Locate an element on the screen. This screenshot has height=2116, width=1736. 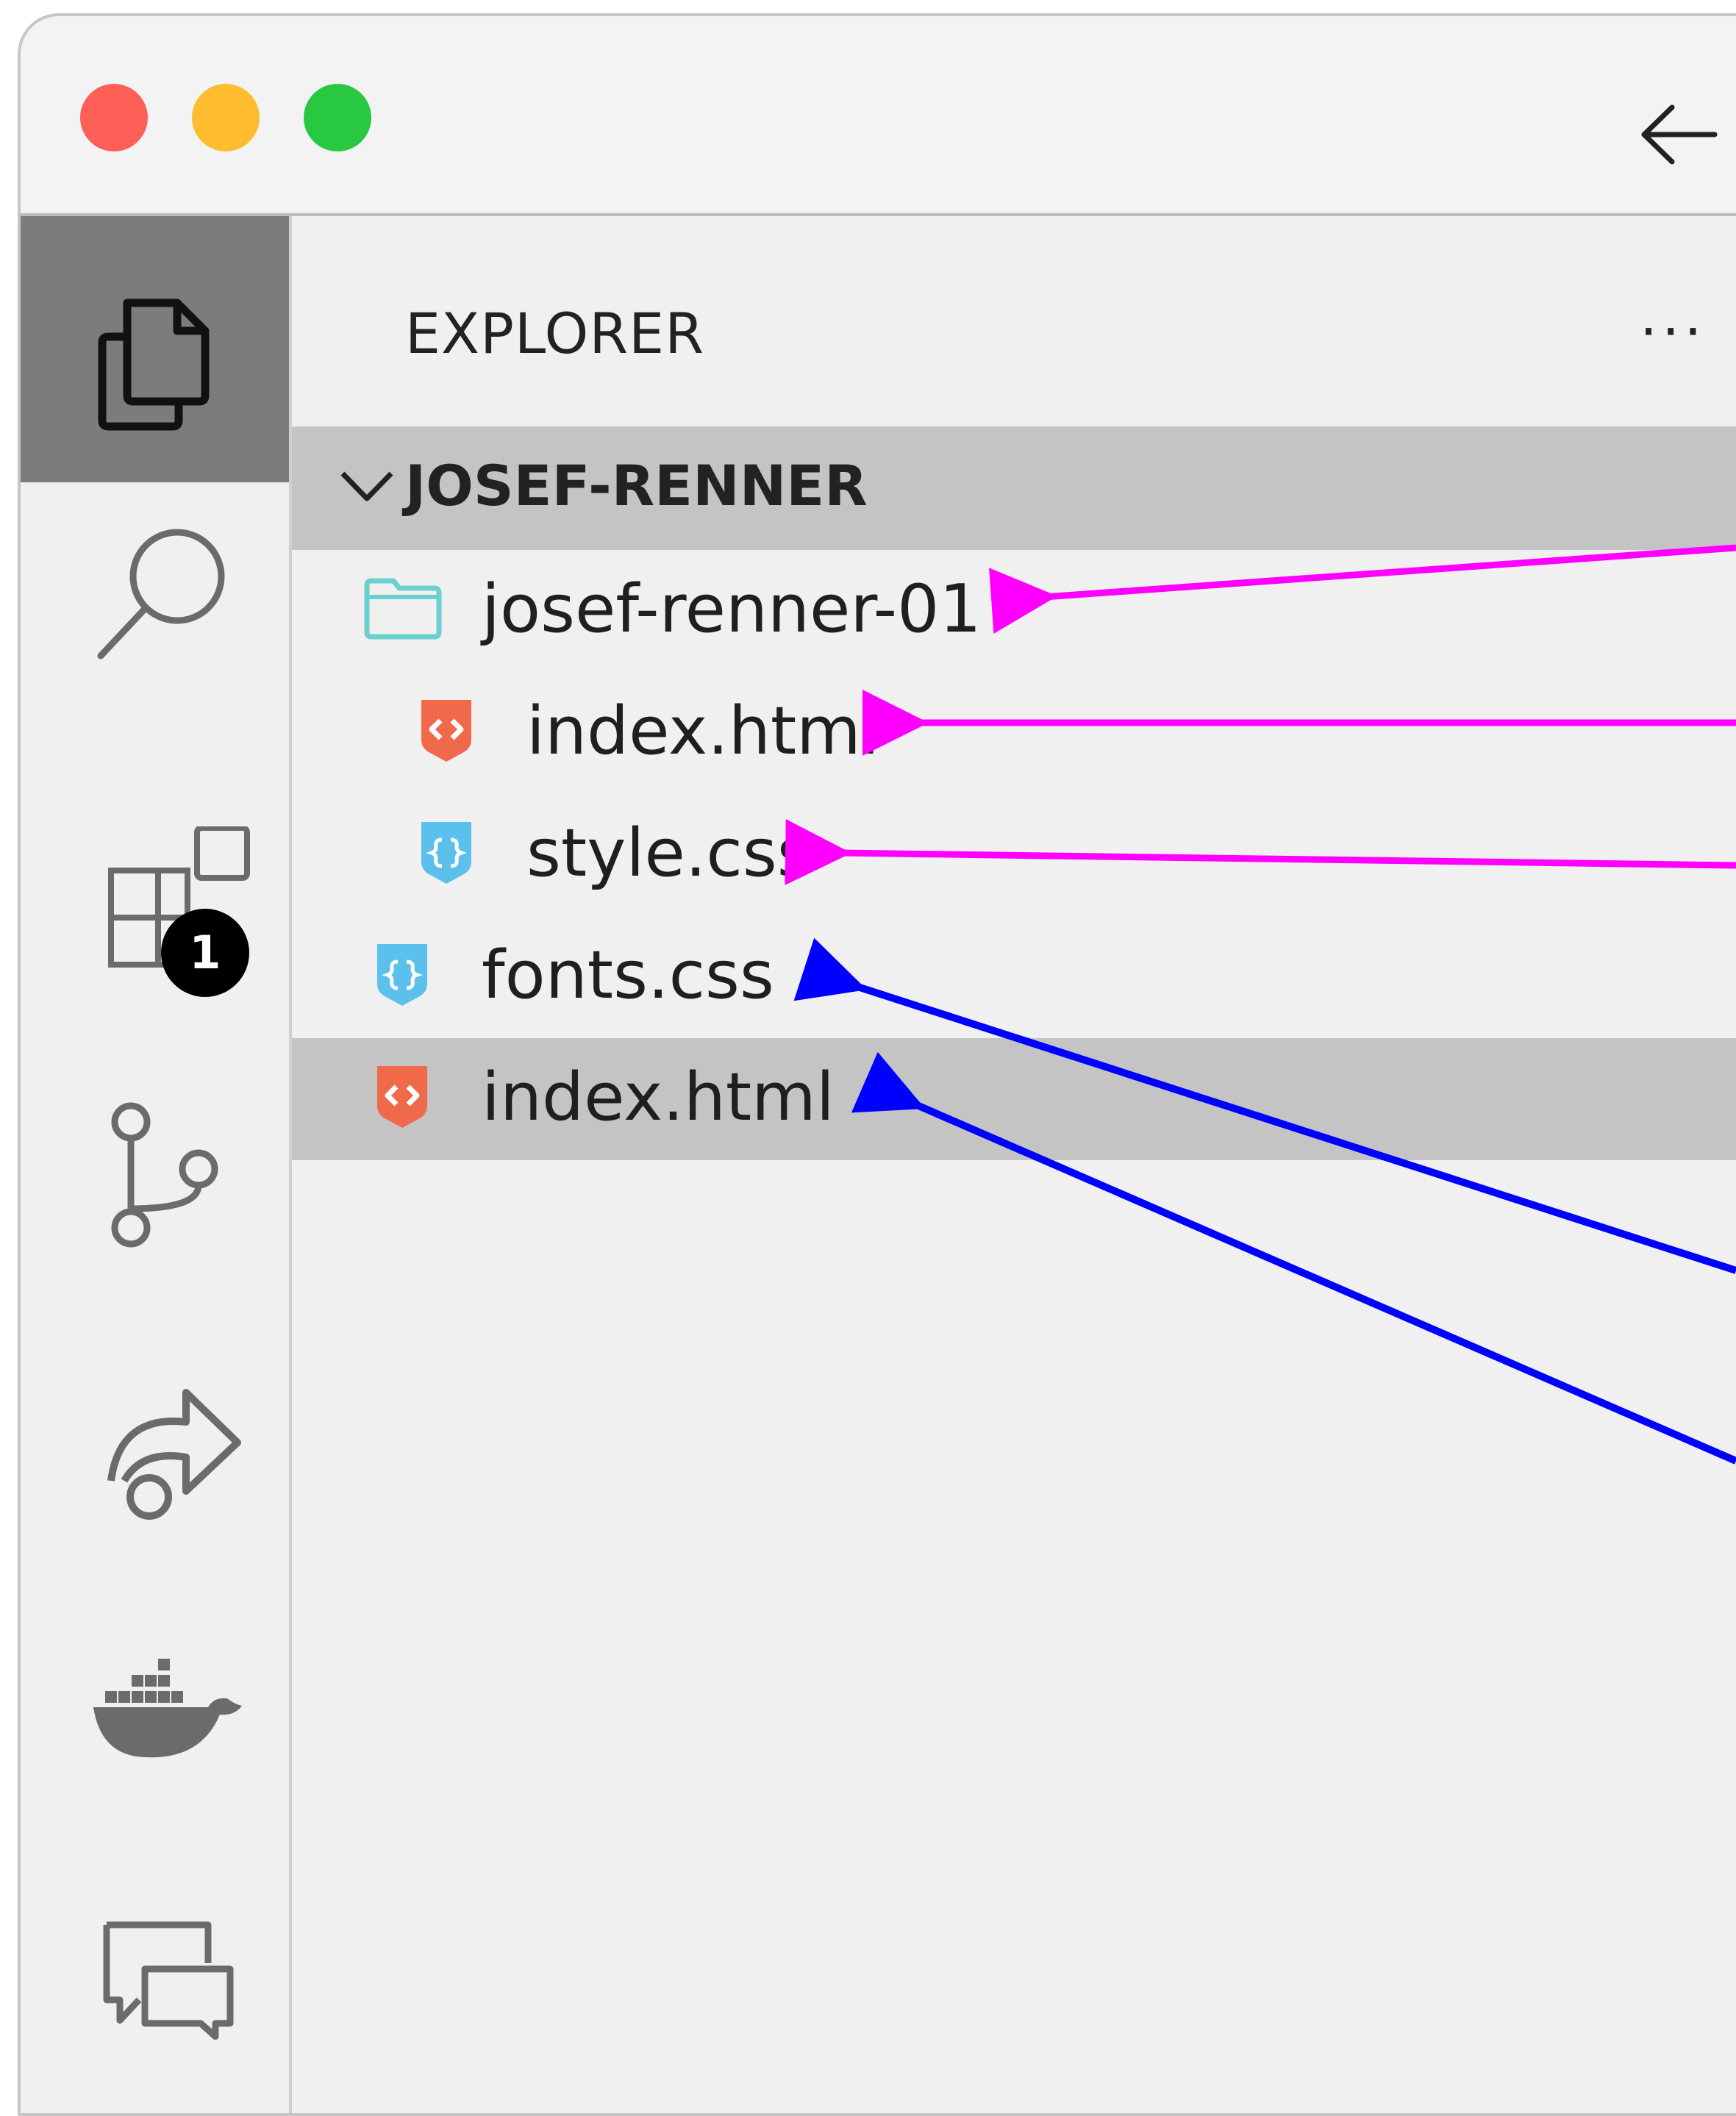
root-folder-label: JOSEF-RENNER is located at coordinates (636, 486).